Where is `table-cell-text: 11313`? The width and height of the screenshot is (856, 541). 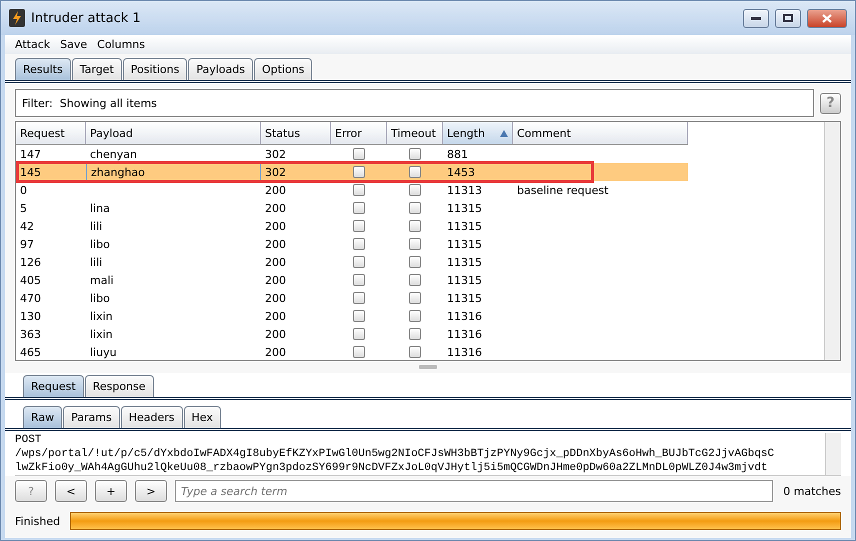
table-cell-text: 11313 is located at coordinates (464, 190).